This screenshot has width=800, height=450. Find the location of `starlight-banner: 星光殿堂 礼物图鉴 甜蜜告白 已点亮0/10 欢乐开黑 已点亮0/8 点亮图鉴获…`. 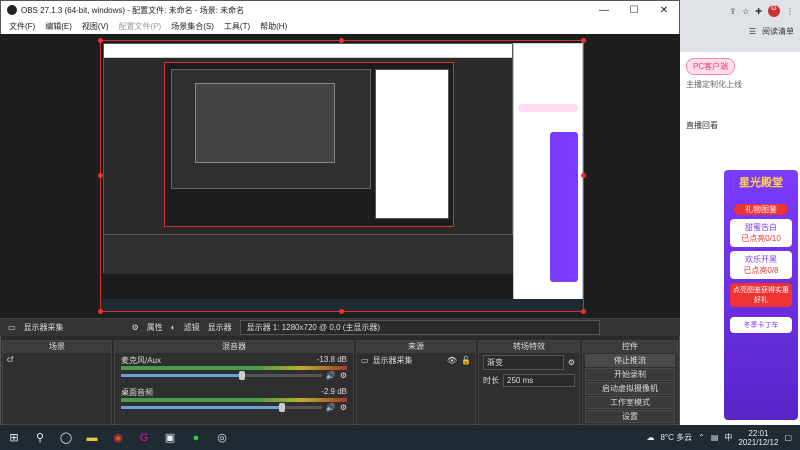

starlight-banner: 星光殿堂 礼物图鉴 甜蜜告白 已点亮0/10 欢乐开黑 已点亮0/8 点亮图鉴获… is located at coordinates (761, 295).